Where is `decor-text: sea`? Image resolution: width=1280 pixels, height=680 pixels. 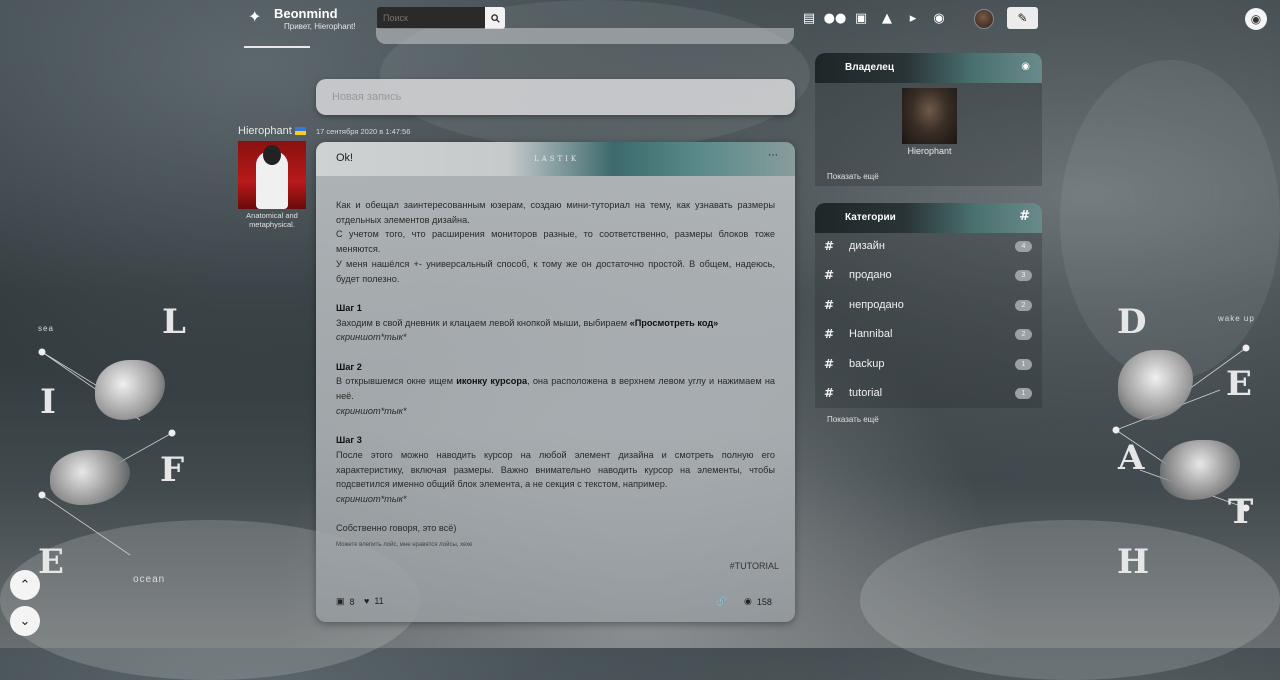
decor-text: sea is located at coordinates (46, 328).